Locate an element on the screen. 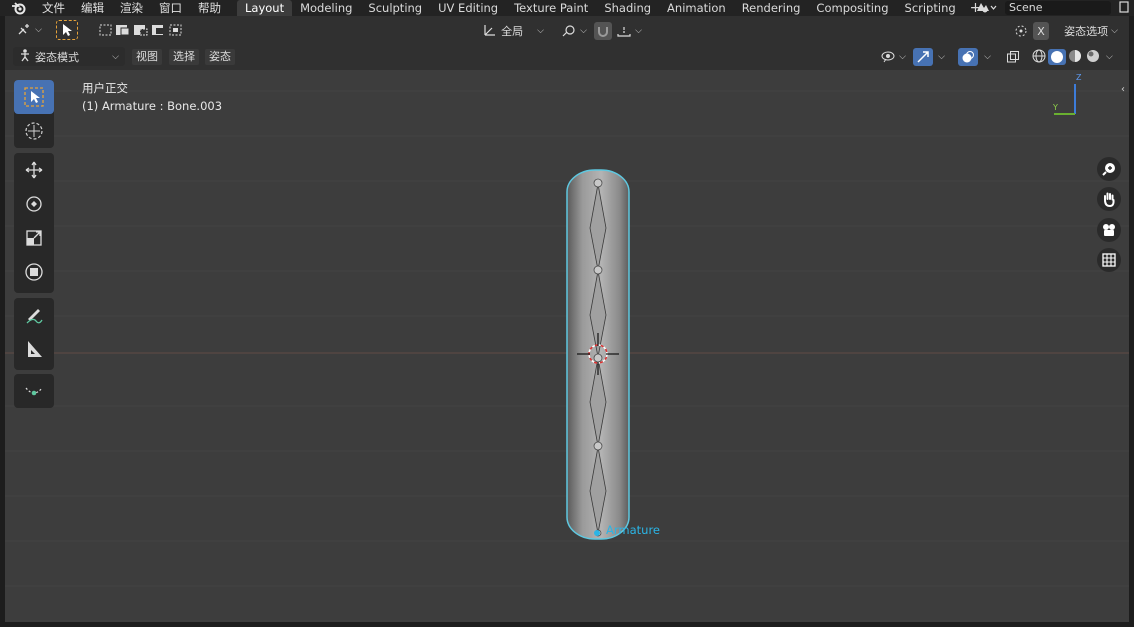 This screenshot has width=1134, height=627. mode-label: 姿态模式 is located at coordinates (57, 57).